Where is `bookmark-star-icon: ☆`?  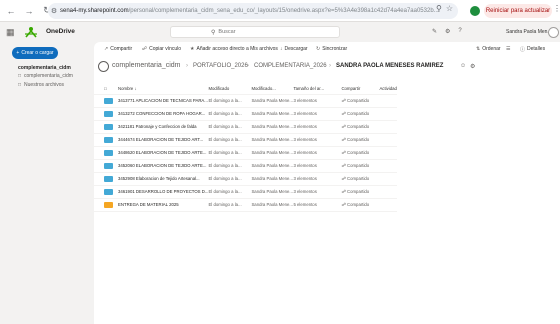
bookmark-star-icon: ☆ is located at coordinates (449, 8).